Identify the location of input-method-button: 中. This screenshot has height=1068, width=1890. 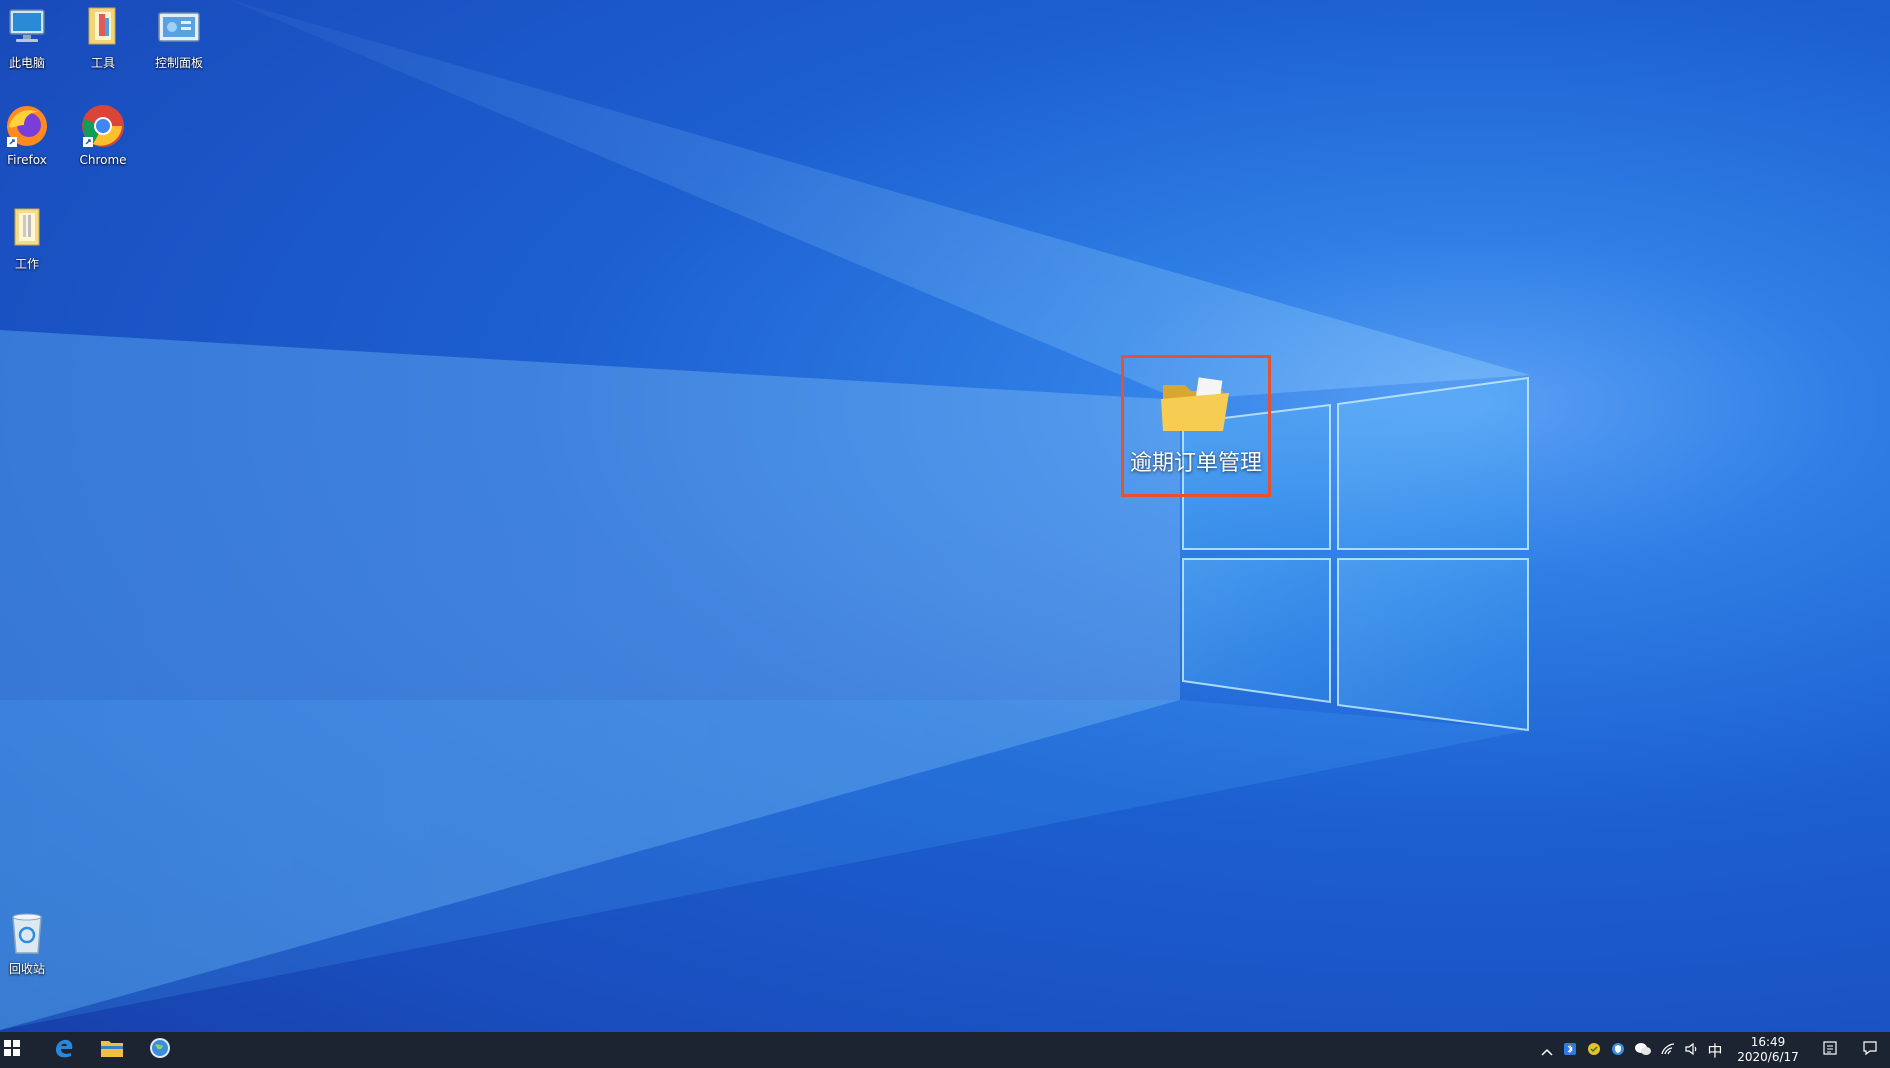
(1715, 1050).